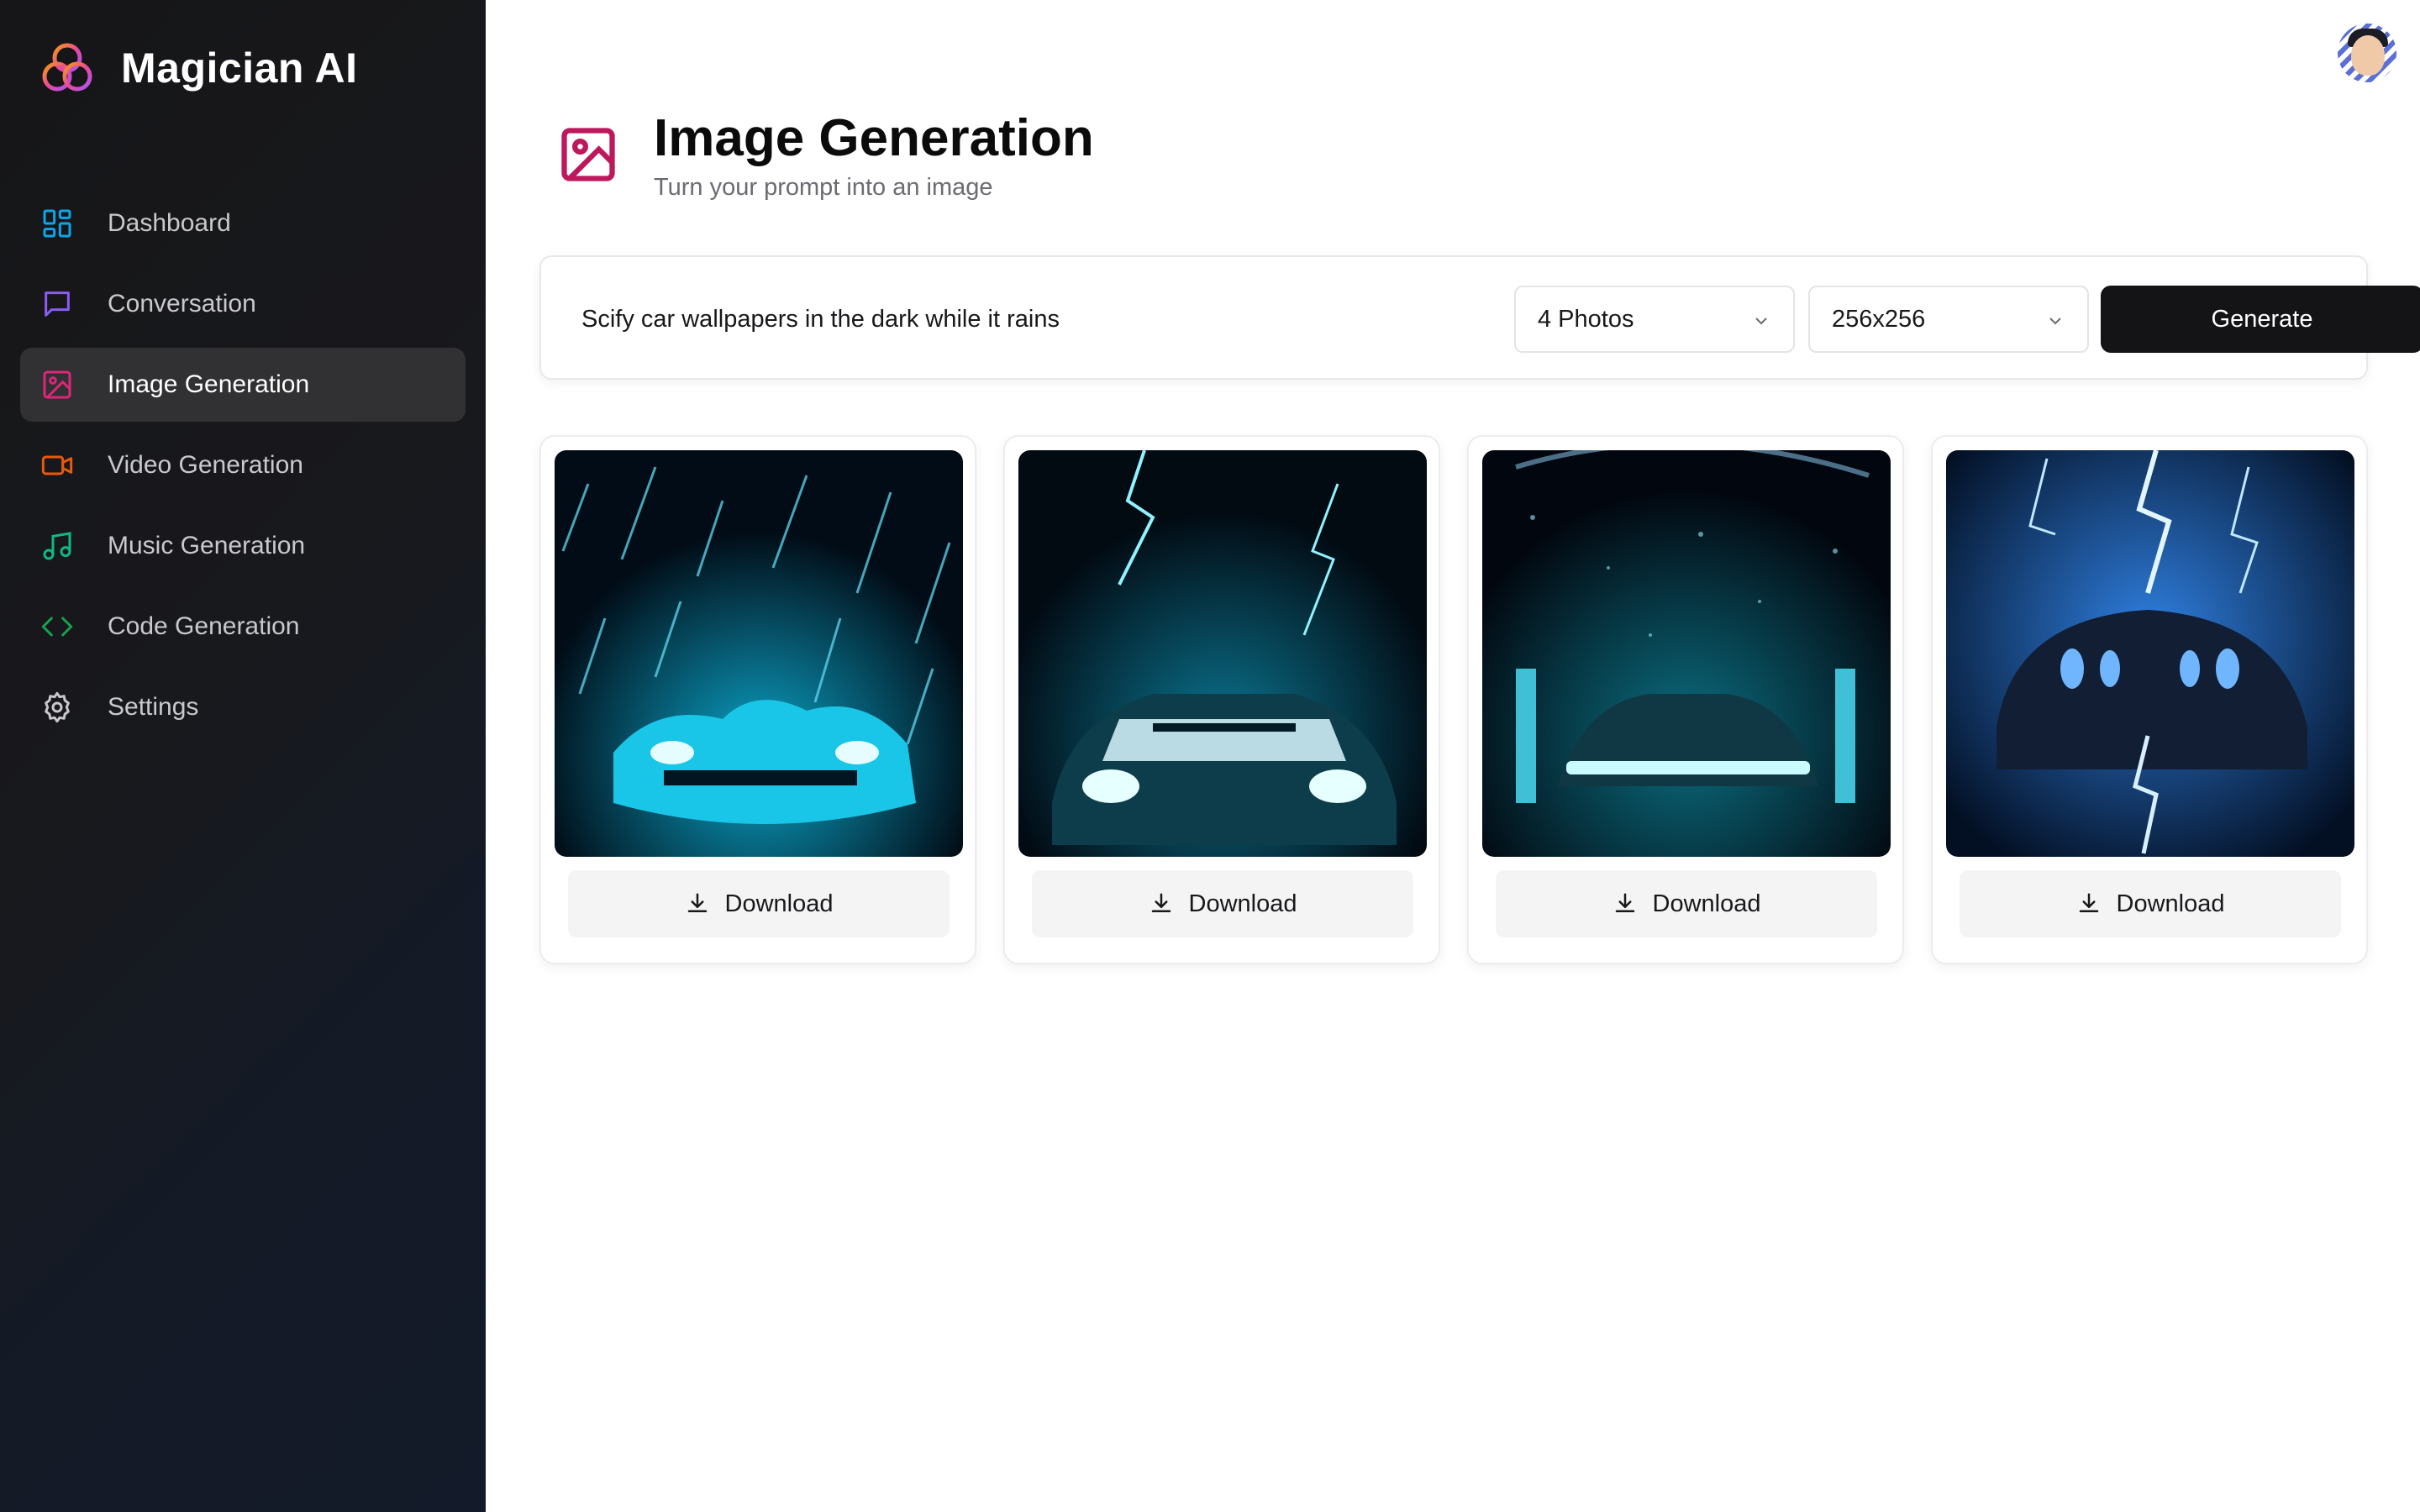 The width and height of the screenshot is (2420, 1512). What do you see at coordinates (2261, 319) in the screenshot?
I see `generate-button: Generate` at bounding box center [2261, 319].